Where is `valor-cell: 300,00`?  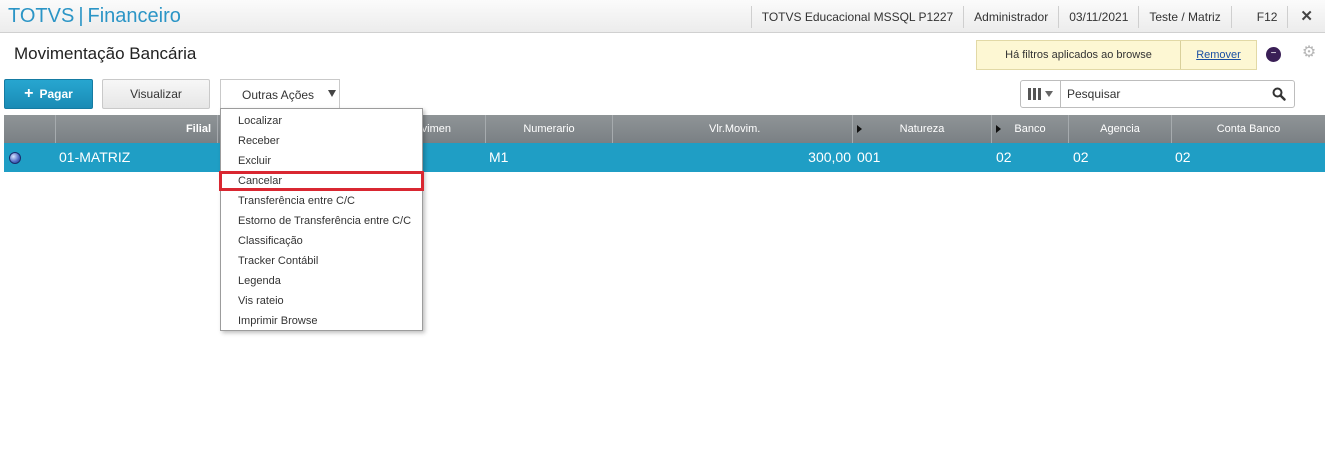
valor-cell: 300,00 is located at coordinates (829, 157).